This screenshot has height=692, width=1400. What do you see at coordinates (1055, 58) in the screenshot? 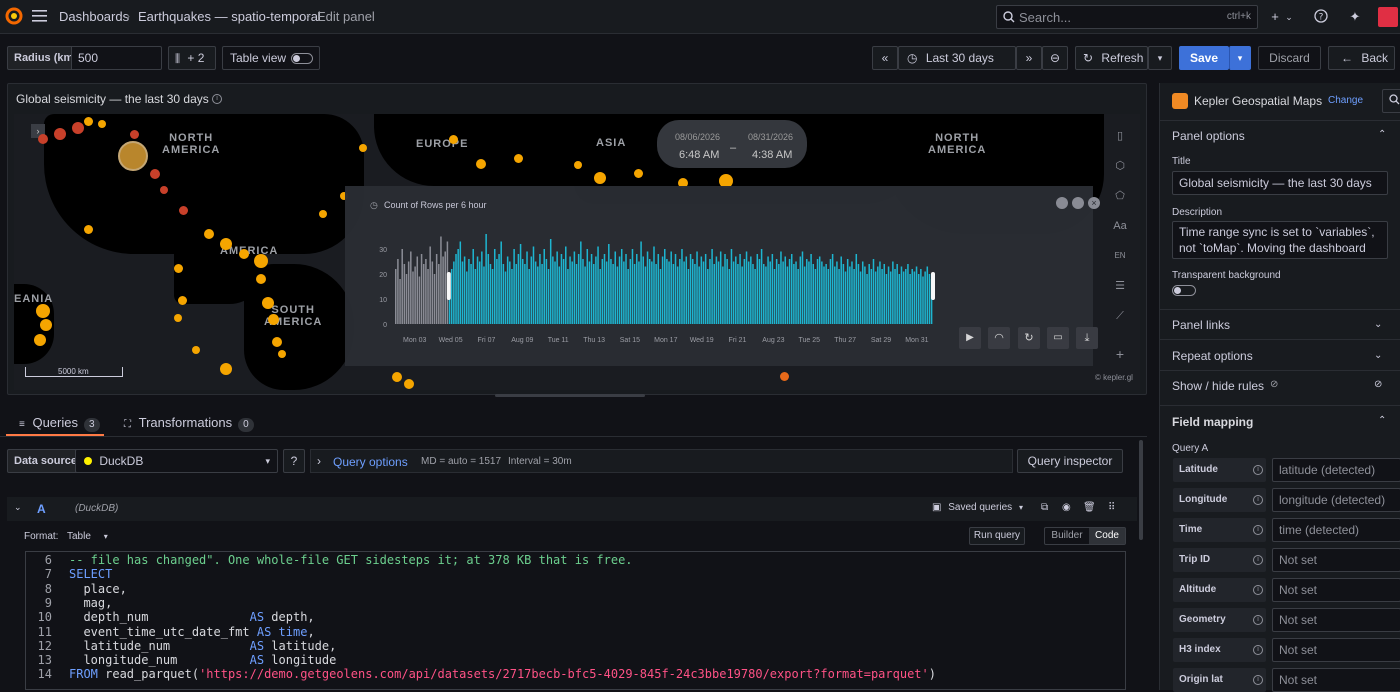
I see `zoom-out-button: ⊖` at bounding box center [1055, 58].